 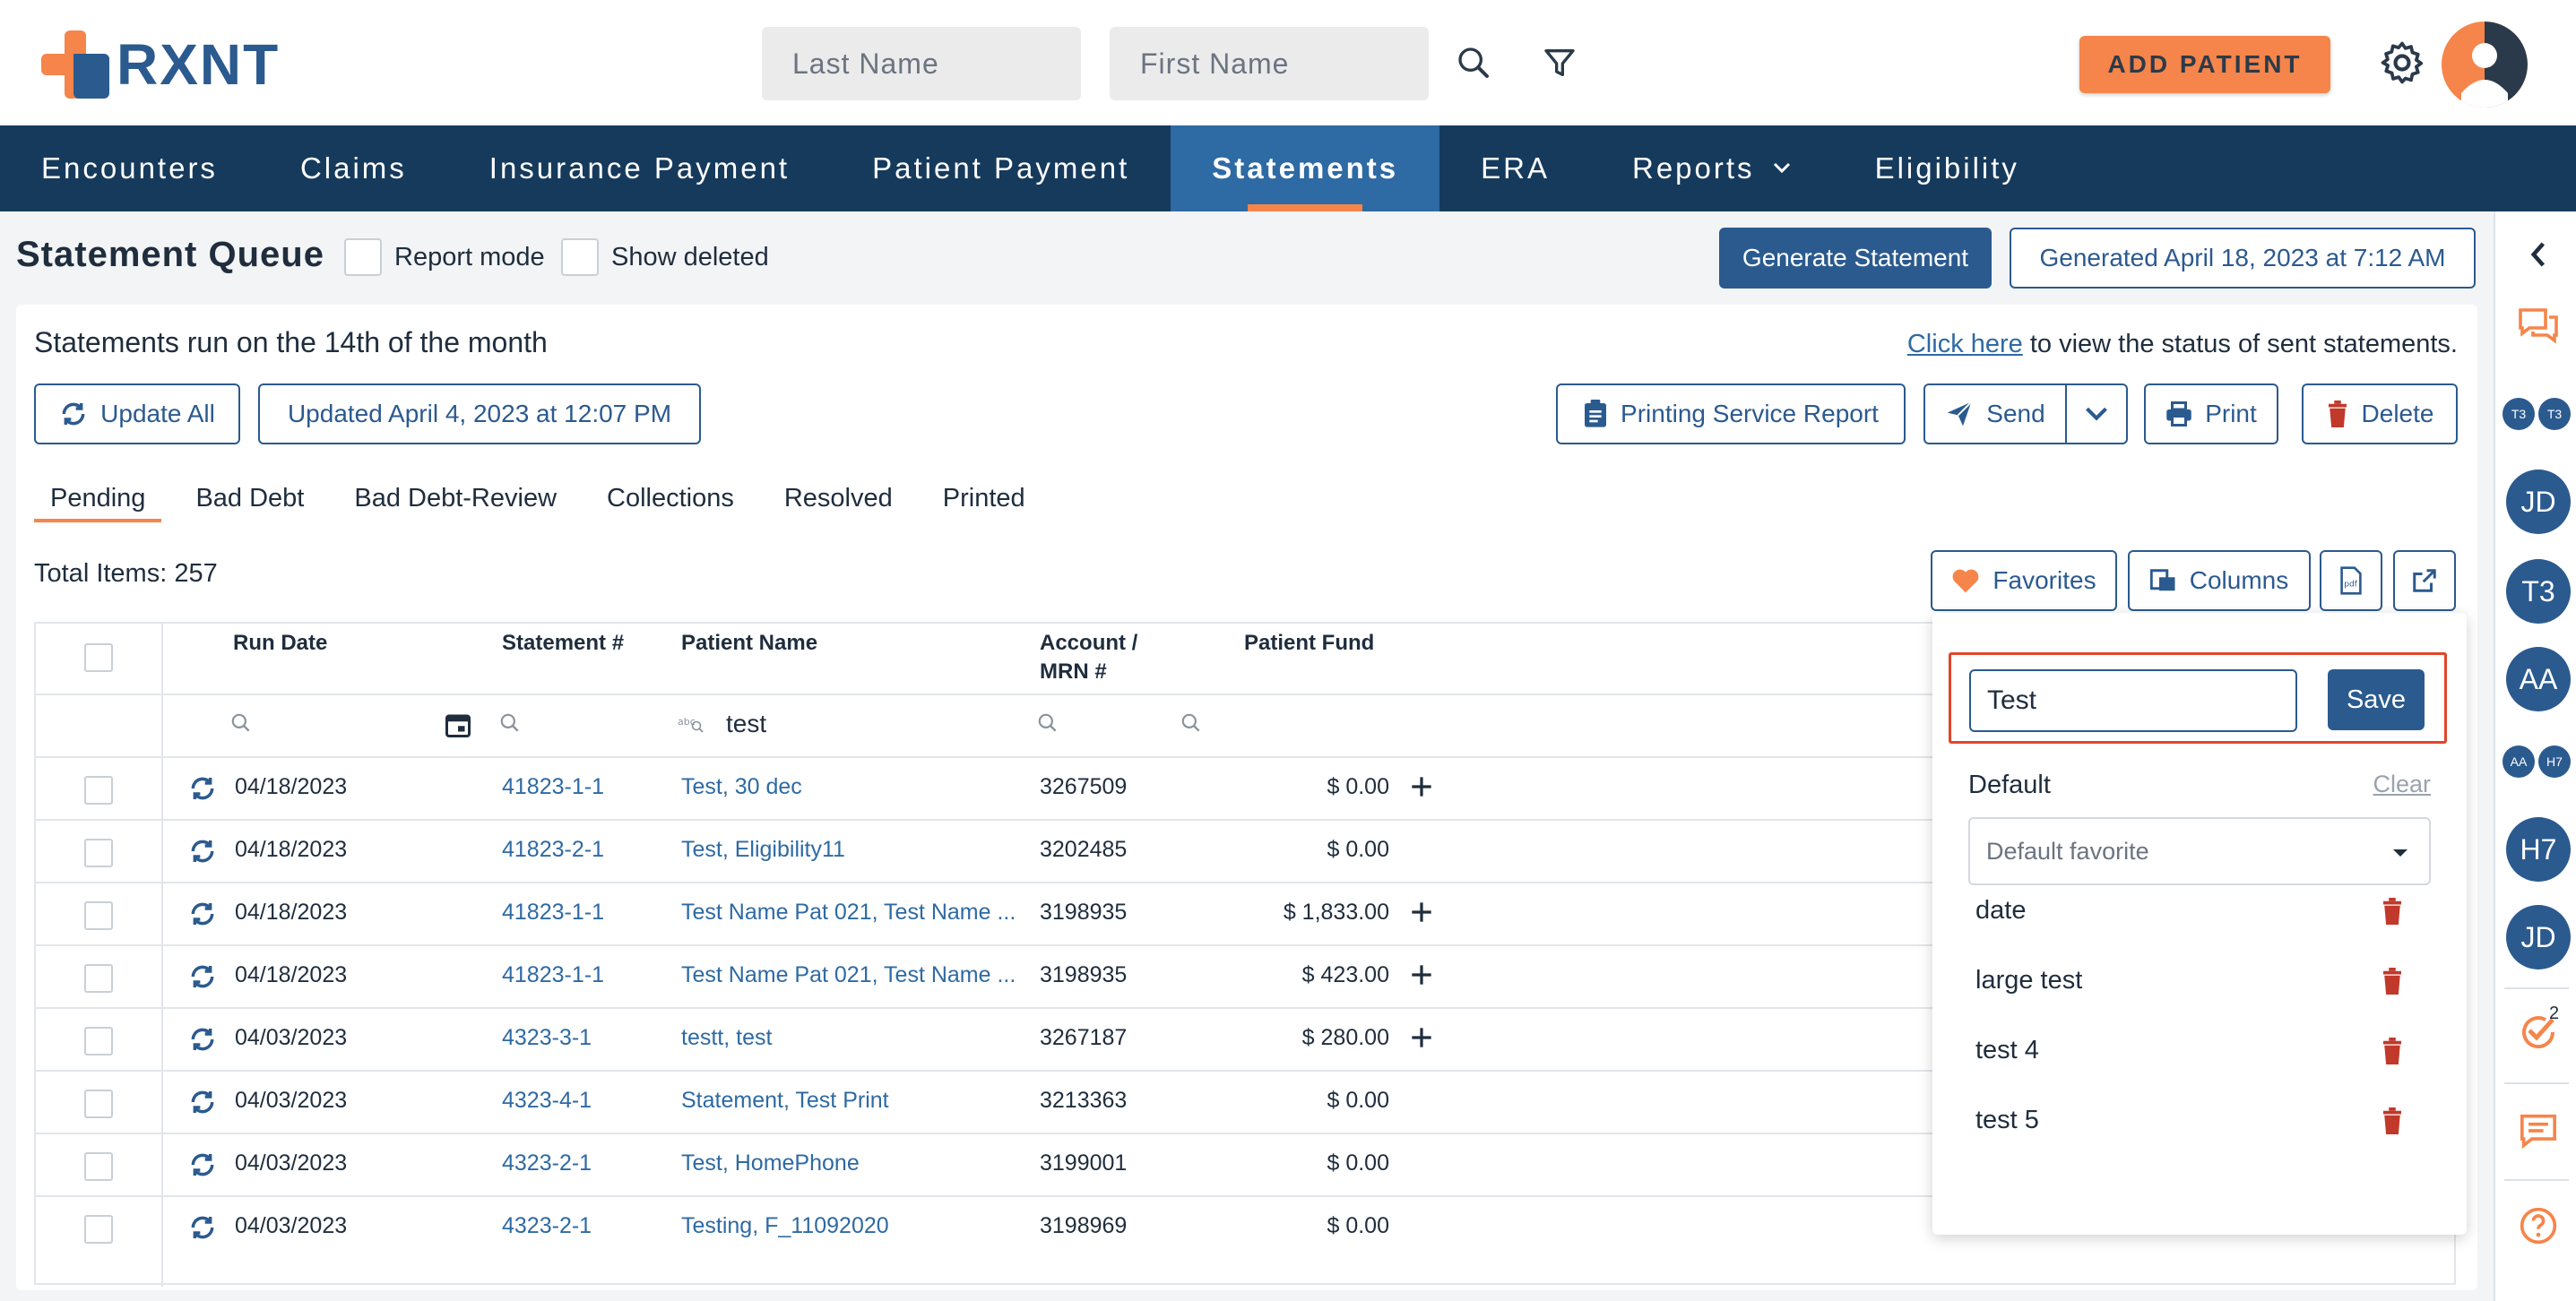 I want to click on export-button, so click(x=2424, y=580).